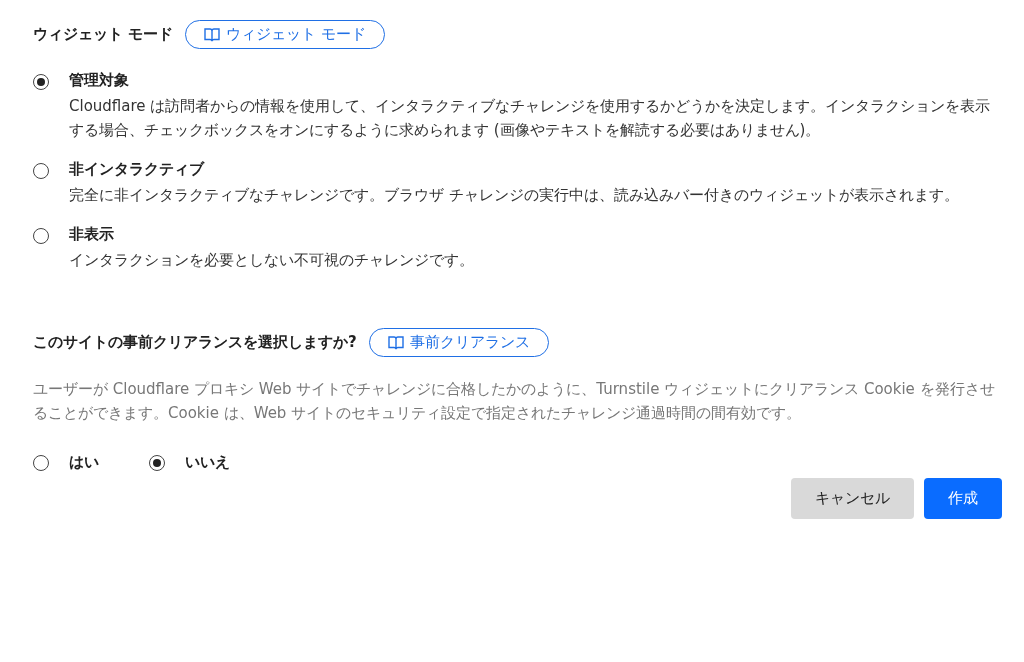  I want to click on option-label: はい, so click(84, 462).